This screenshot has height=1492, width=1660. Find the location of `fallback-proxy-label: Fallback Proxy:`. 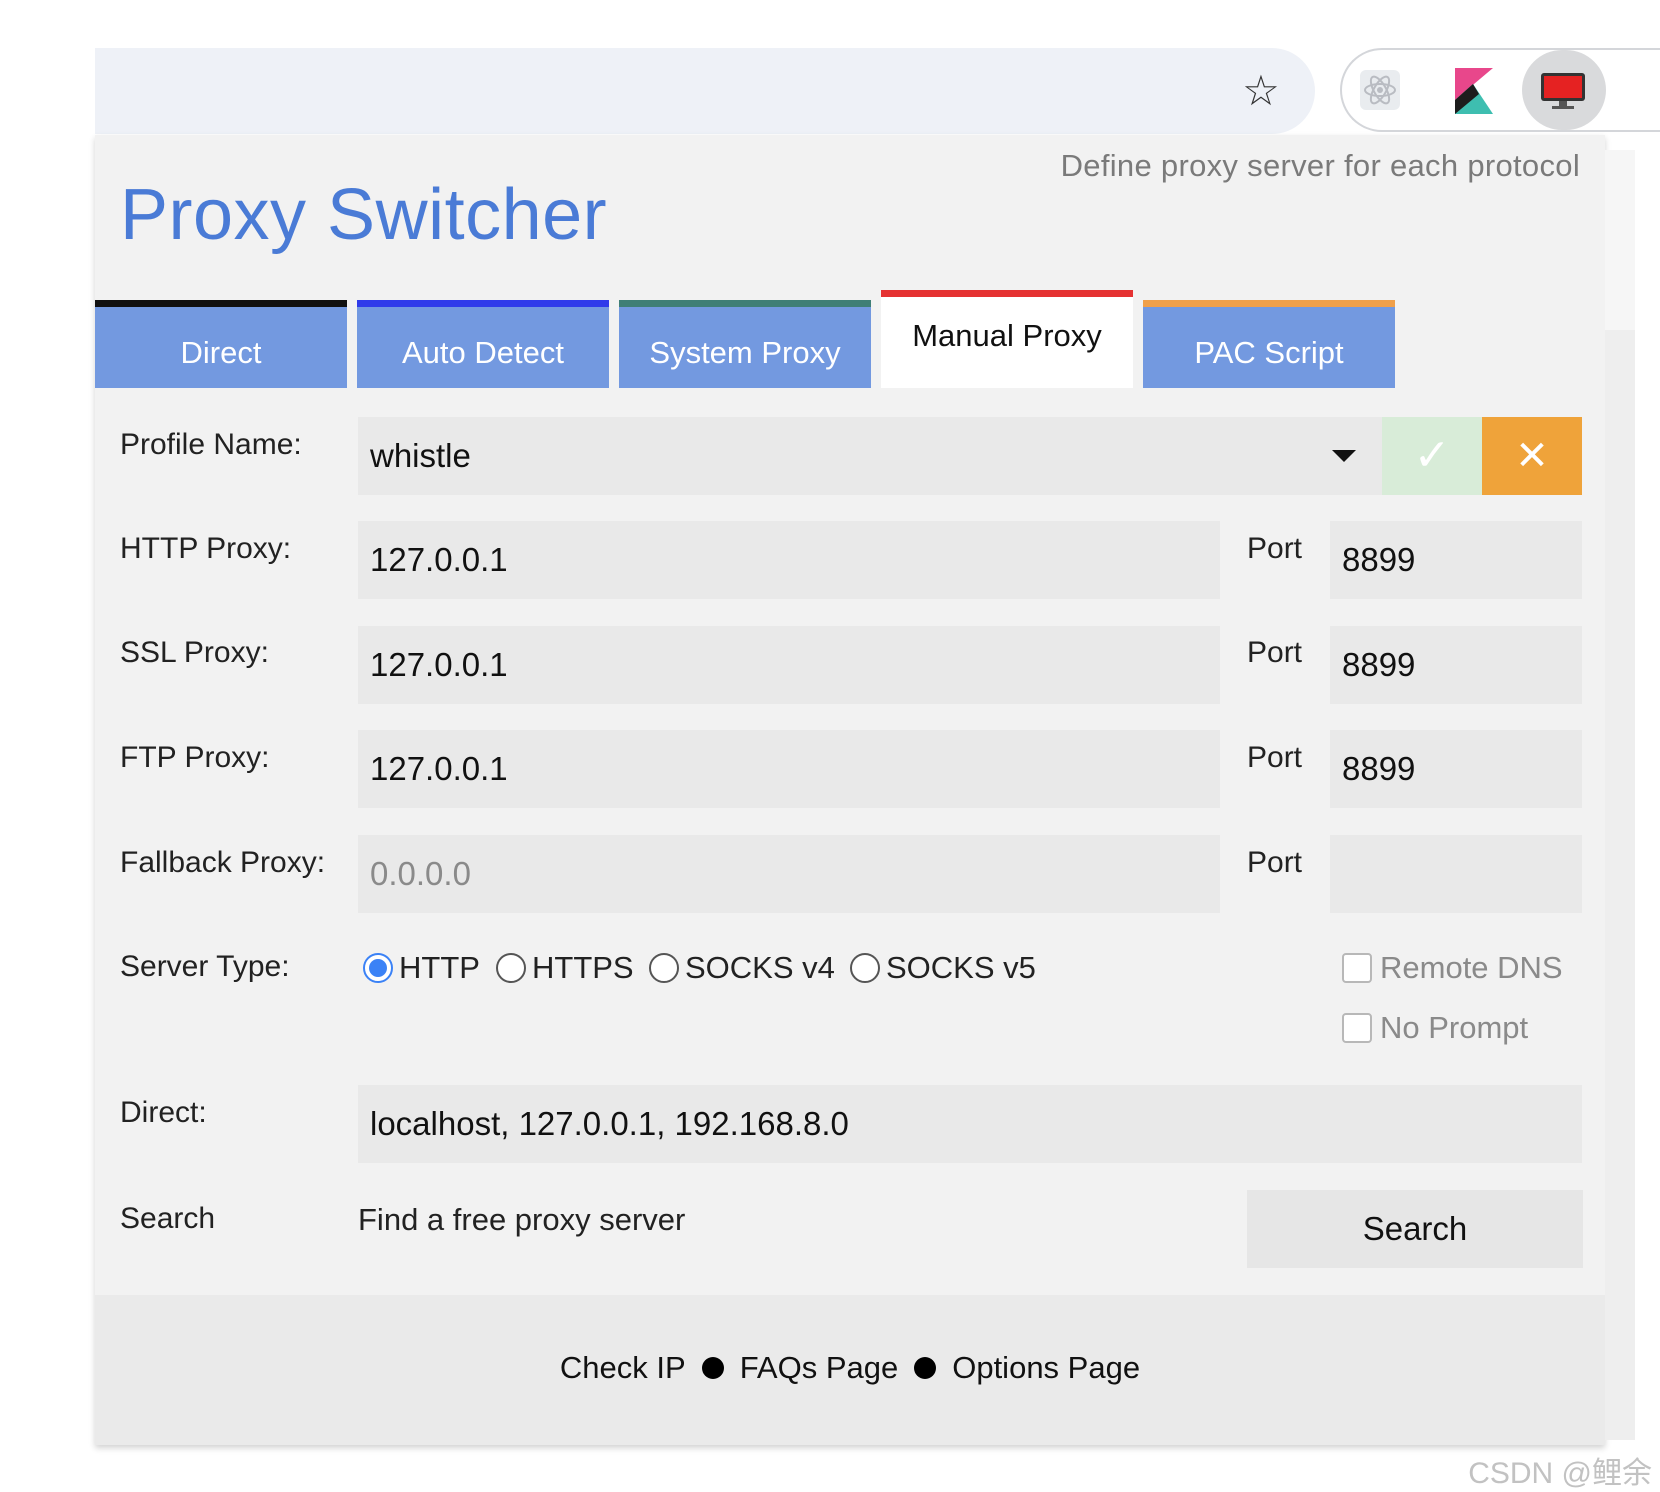

fallback-proxy-label: Fallback Proxy: is located at coordinates (223, 862).